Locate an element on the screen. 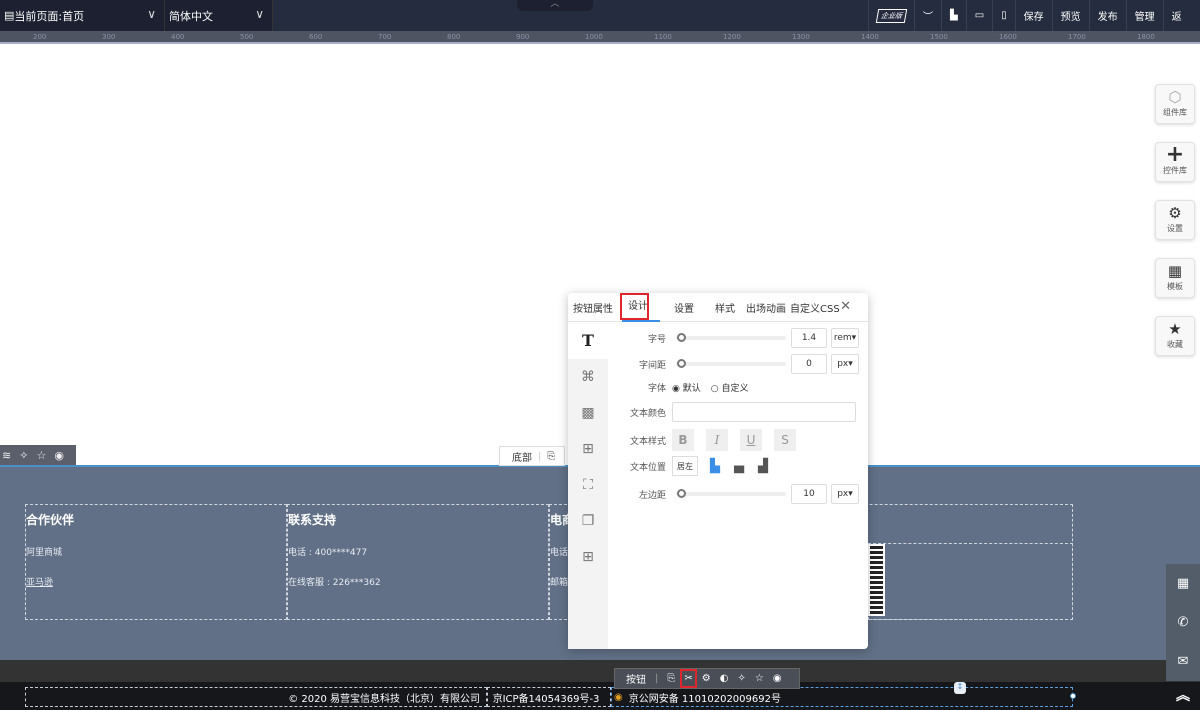 The height and width of the screenshot is (710, 1200). footer-link: 阿里商城 is located at coordinates (156, 551).